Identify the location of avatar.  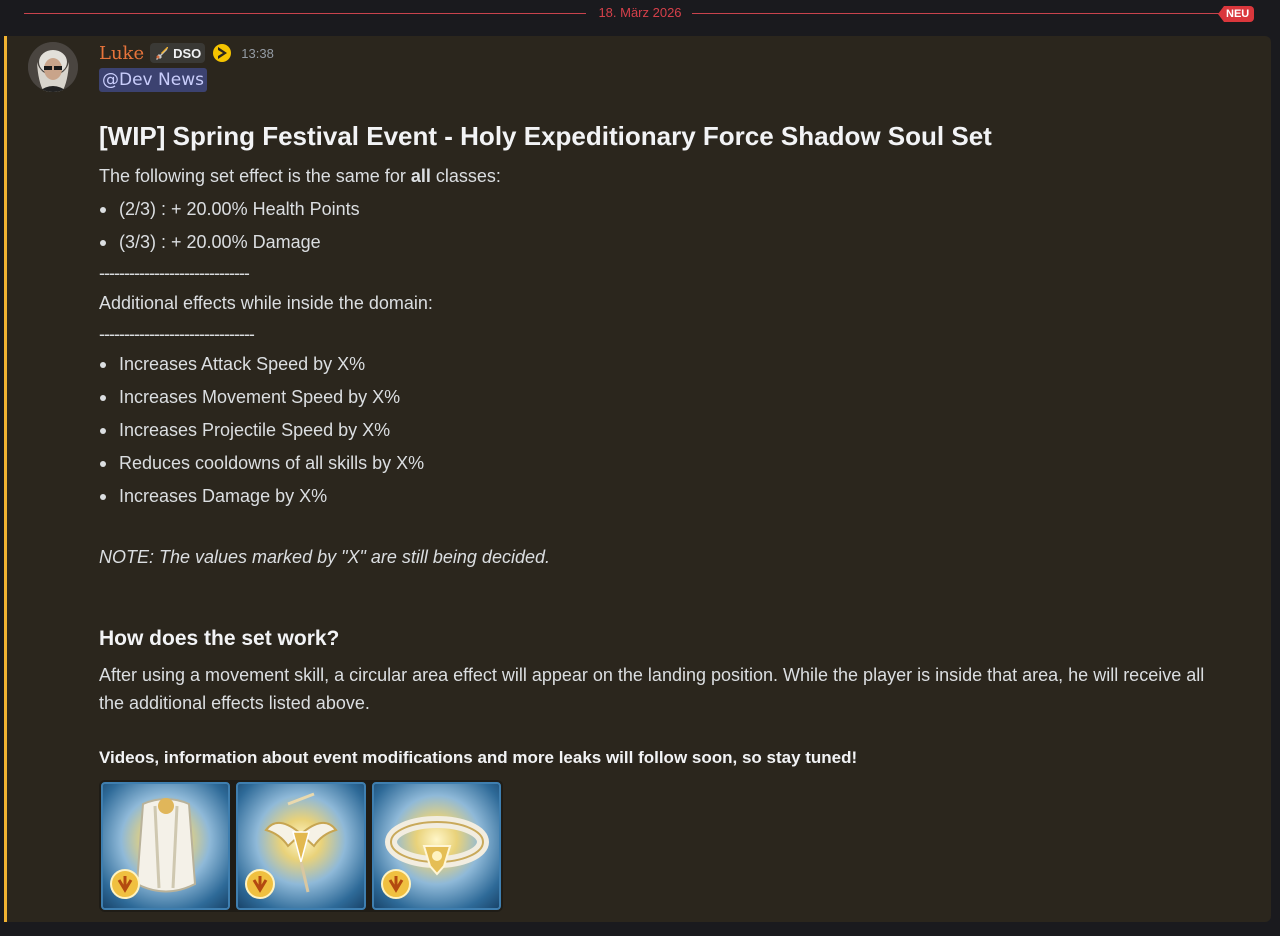
(53, 67).